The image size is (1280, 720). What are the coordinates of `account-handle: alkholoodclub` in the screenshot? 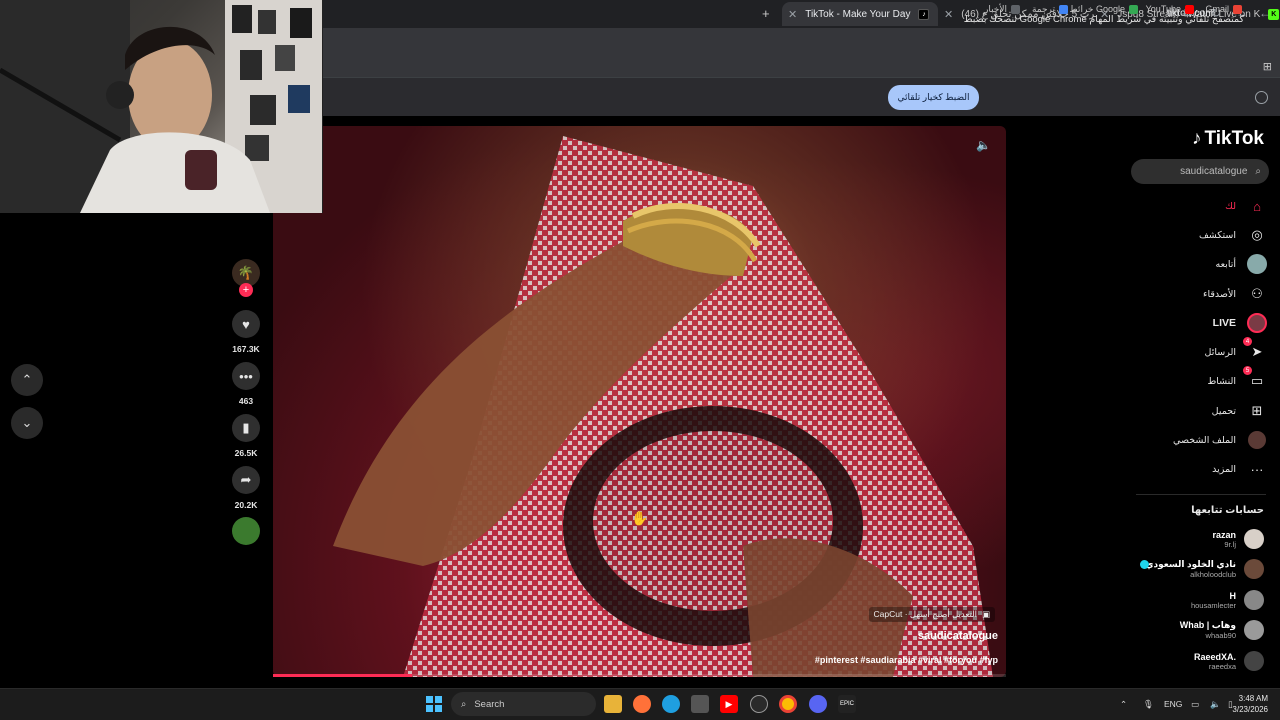 It's located at (1213, 574).